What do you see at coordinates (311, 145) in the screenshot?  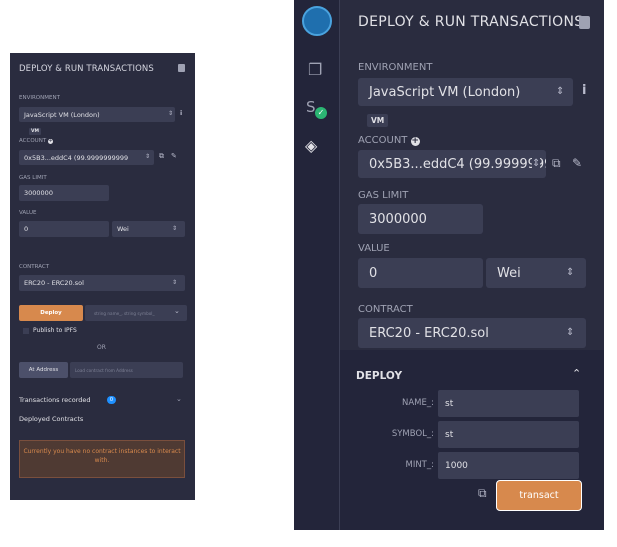 I see `deploy-run-icon: ◈` at bounding box center [311, 145].